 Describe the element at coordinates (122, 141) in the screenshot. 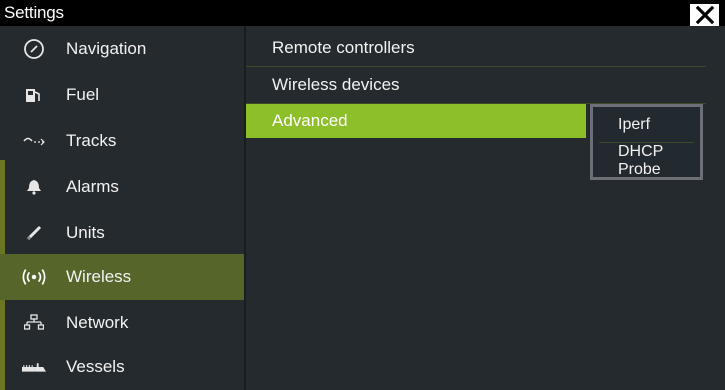

I see `sidebar-item-tracks: Tracks` at that location.